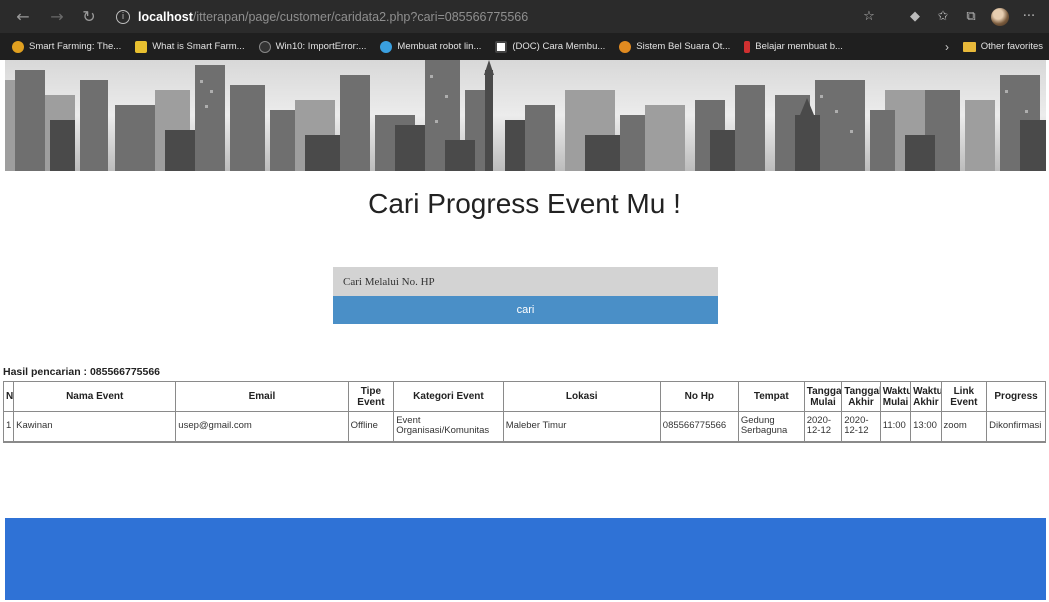 This screenshot has width=1049, height=602. What do you see at coordinates (1016, 396) in the screenshot?
I see `column-header: Progress` at bounding box center [1016, 396].